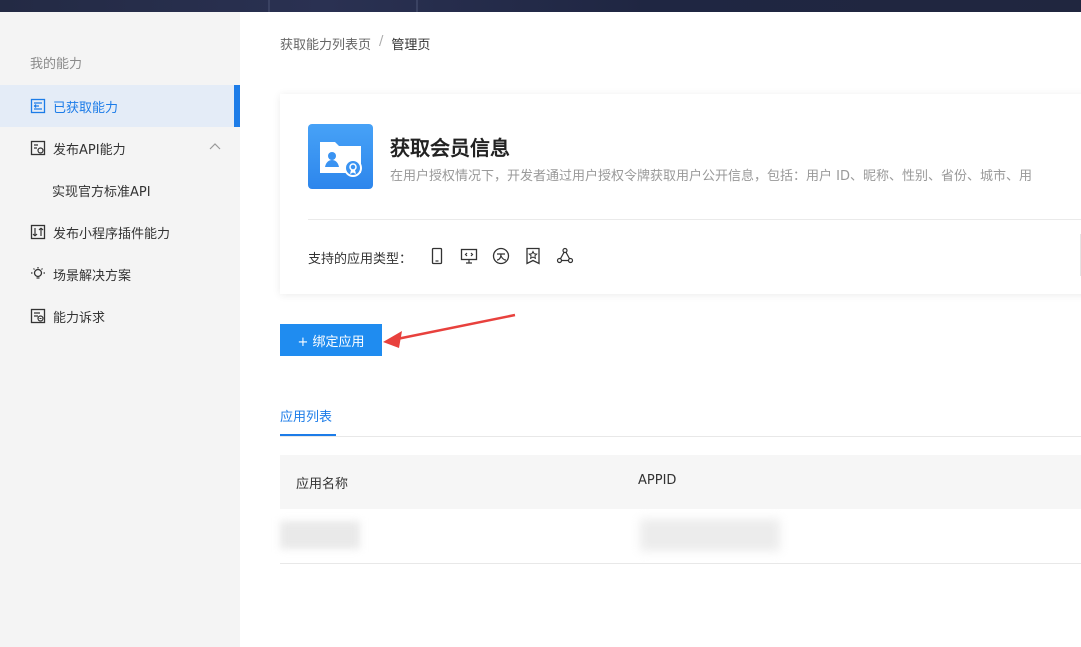 The height and width of the screenshot is (647, 1081). I want to click on chevron-up-icon, so click(215, 147).